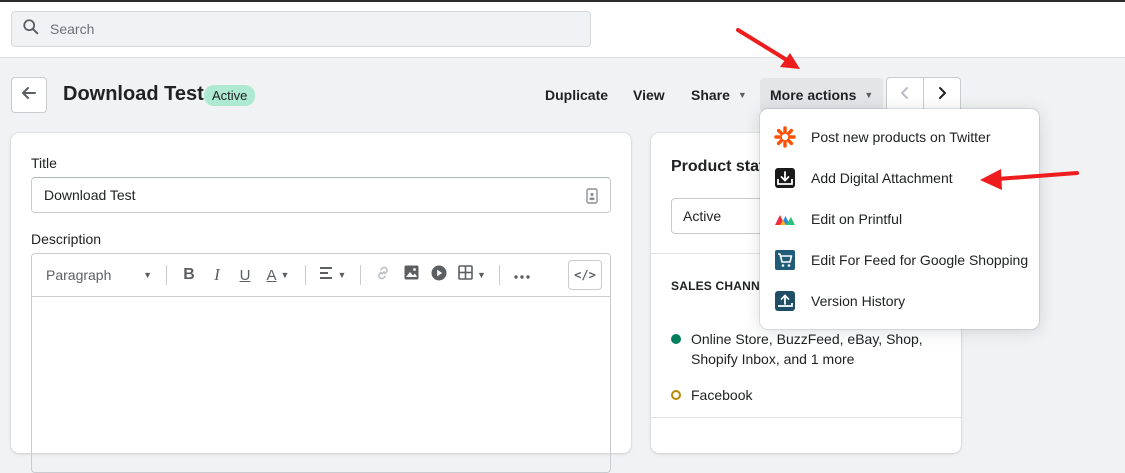 The width and height of the screenshot is (1125, 473). I want to click on menu-item-label: Edit on Printful, so click(857, 218).